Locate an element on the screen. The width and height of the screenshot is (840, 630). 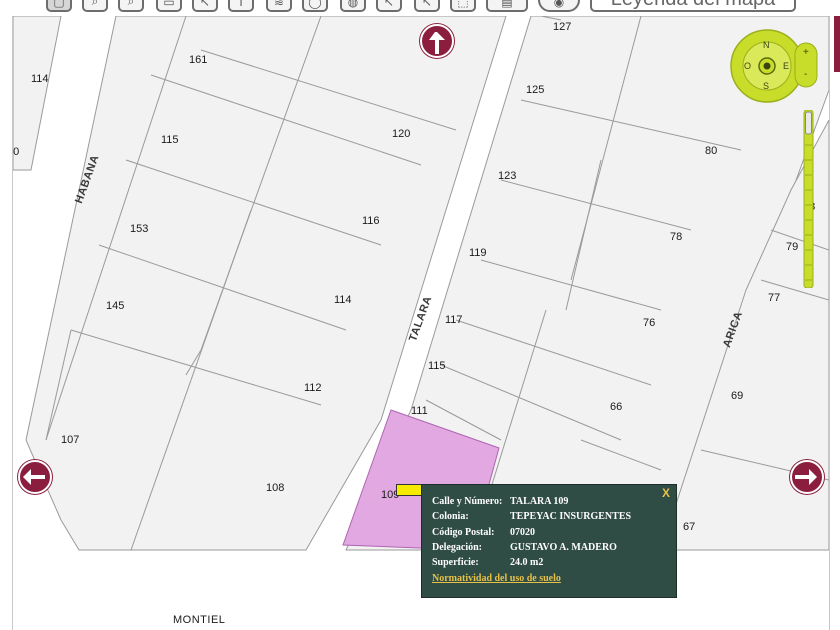
info-button: i is located at coordinates (241, 6).